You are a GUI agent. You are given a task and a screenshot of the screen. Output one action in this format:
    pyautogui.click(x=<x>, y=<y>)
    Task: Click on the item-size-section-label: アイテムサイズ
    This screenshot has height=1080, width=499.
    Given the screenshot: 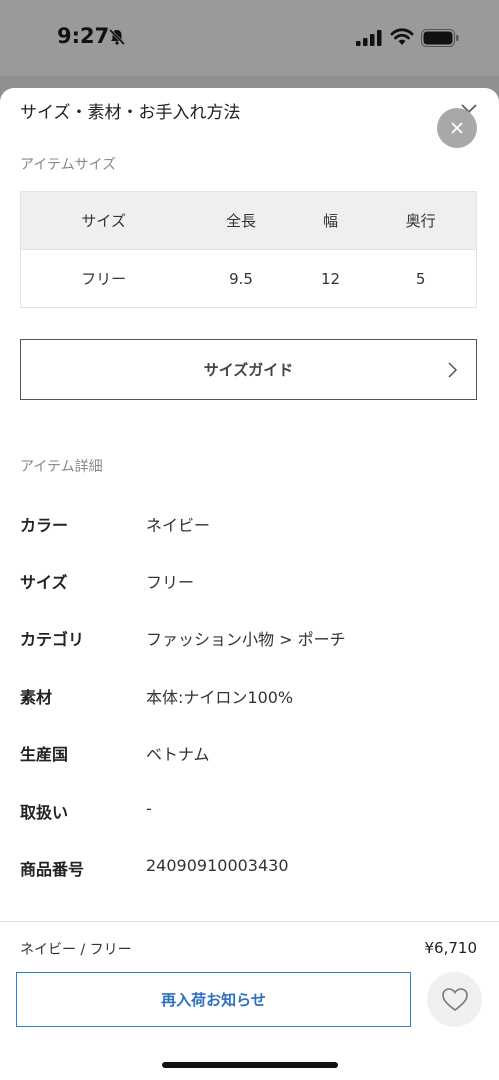 What is the action you would take?
    pyautogui.click(x=68, y=165)
    